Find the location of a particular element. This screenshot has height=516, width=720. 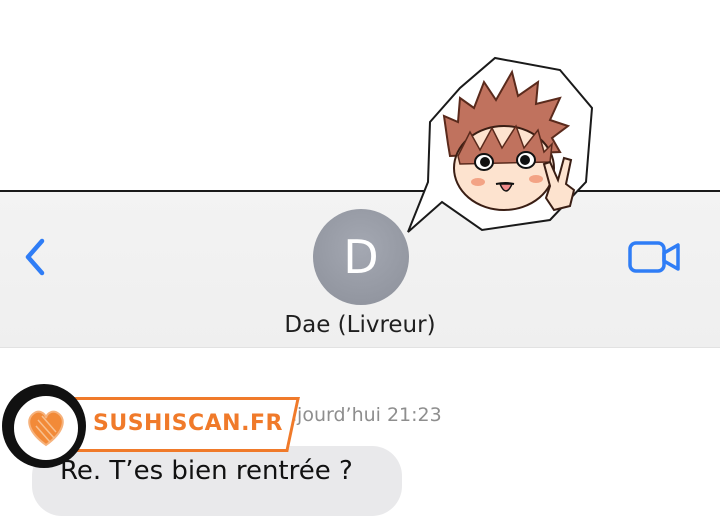

watermark-logo is located at coordinates (44, 426).